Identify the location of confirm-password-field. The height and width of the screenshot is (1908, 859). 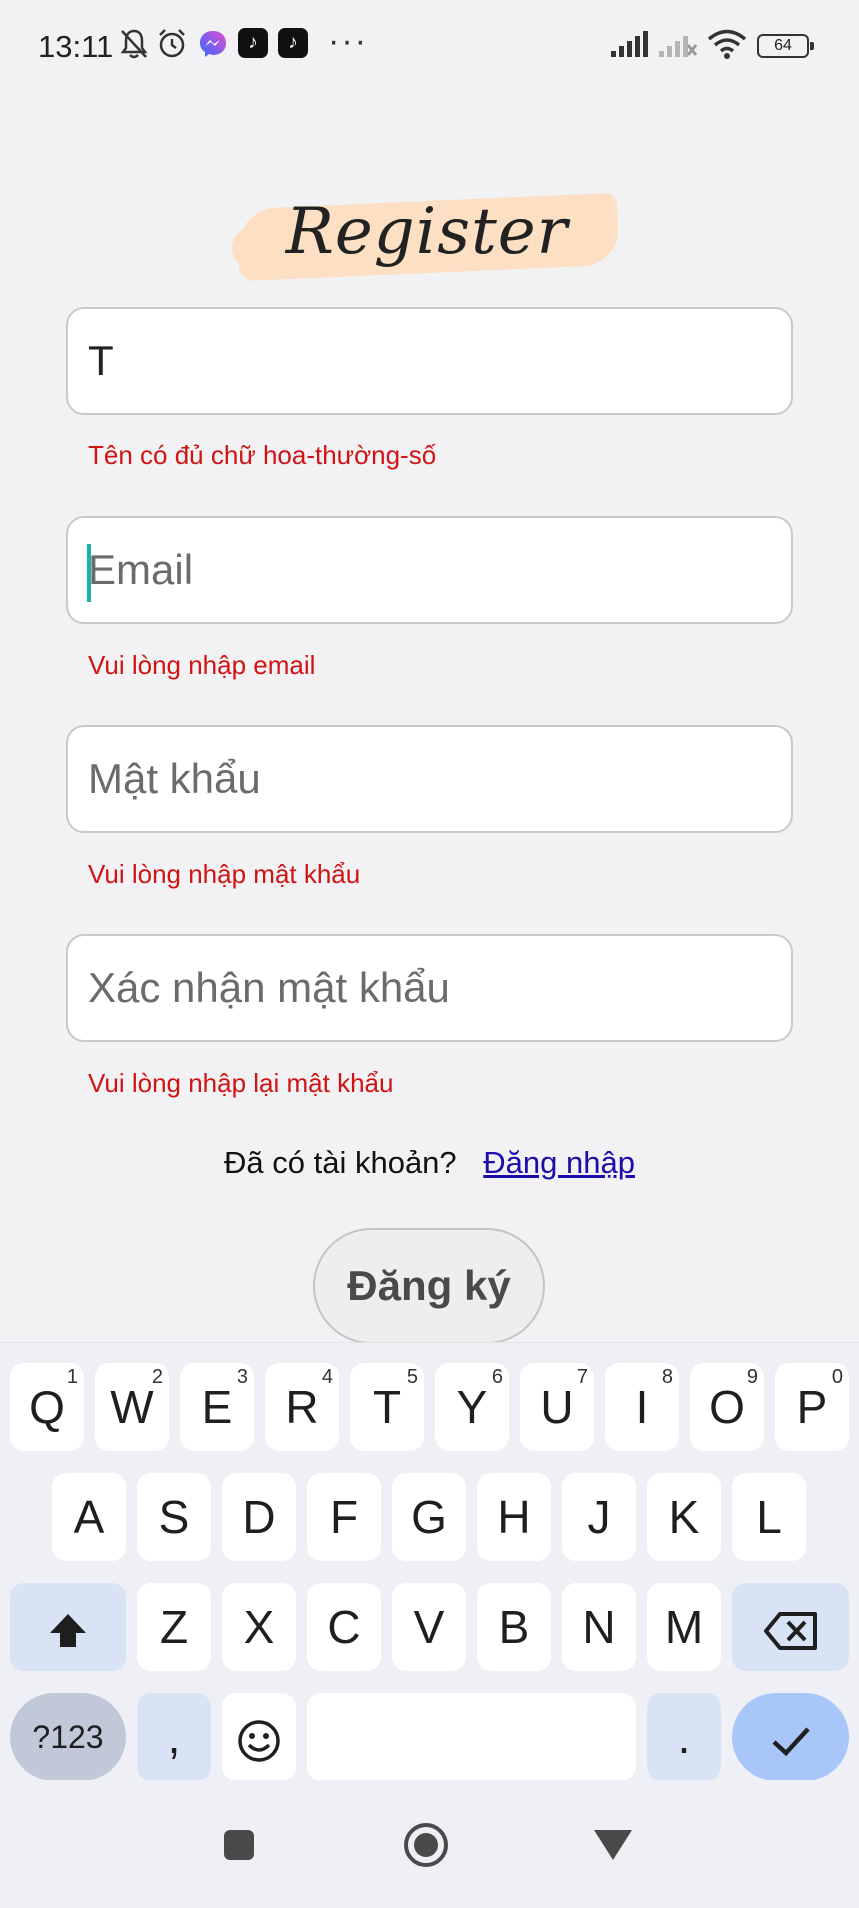
(429, 988).